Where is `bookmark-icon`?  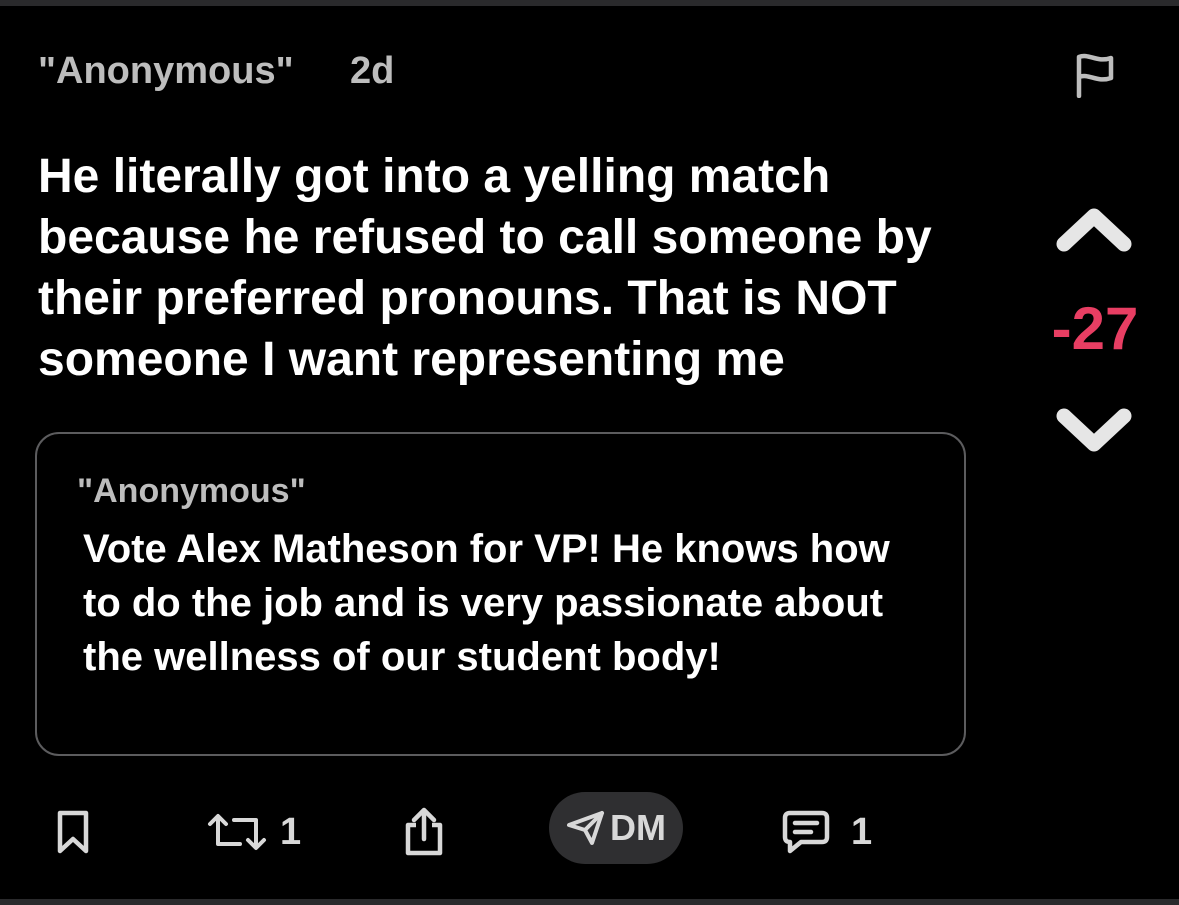
bookmark-icon is located at coordinates (73, 832).